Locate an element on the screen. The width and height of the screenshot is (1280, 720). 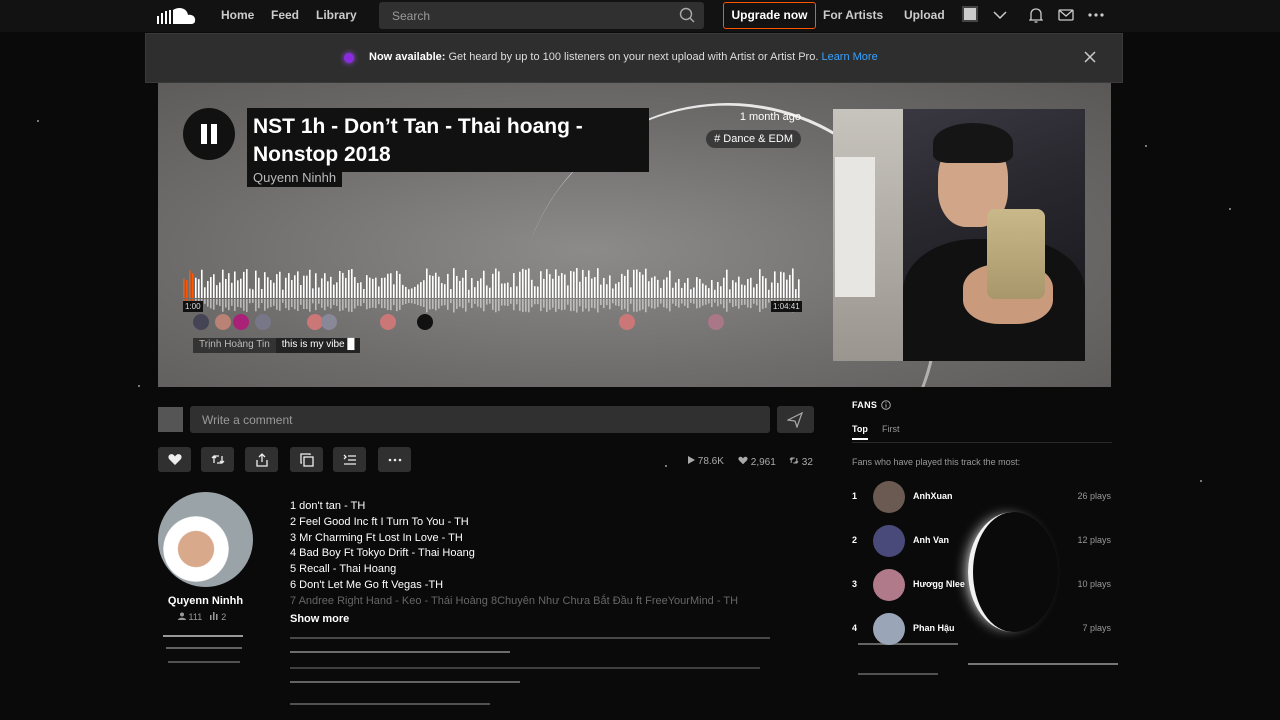
more-actions-button is located at coordinates (394, 459).